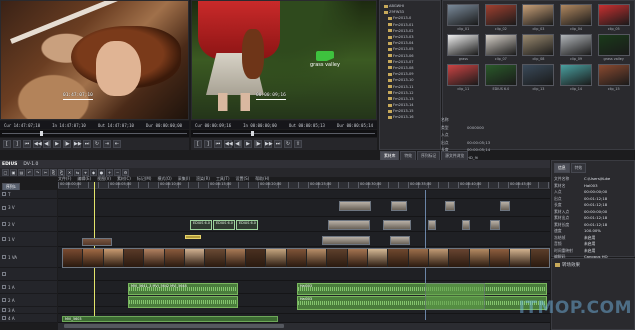 This screenshot has height=330, width=635. What do you see at coordinates (125, 172) in the screenshot?
I see `settings-icon: ⚙` at bounding box center [125, 172].